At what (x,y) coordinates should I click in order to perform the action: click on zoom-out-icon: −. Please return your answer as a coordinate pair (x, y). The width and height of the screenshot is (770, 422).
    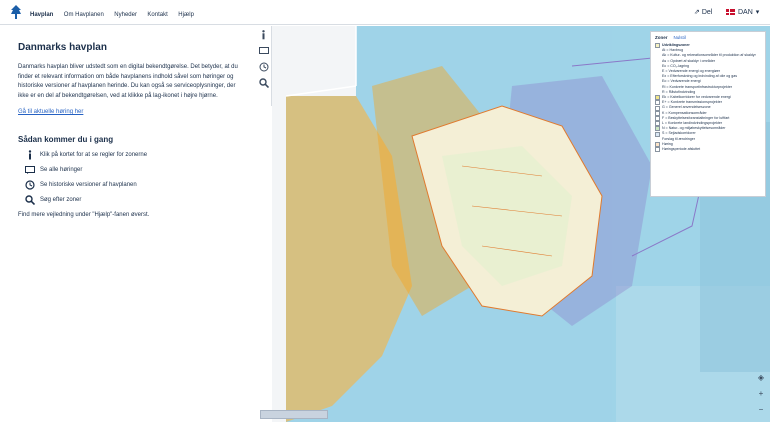
    Looking at the image, I should click on (761, 410).